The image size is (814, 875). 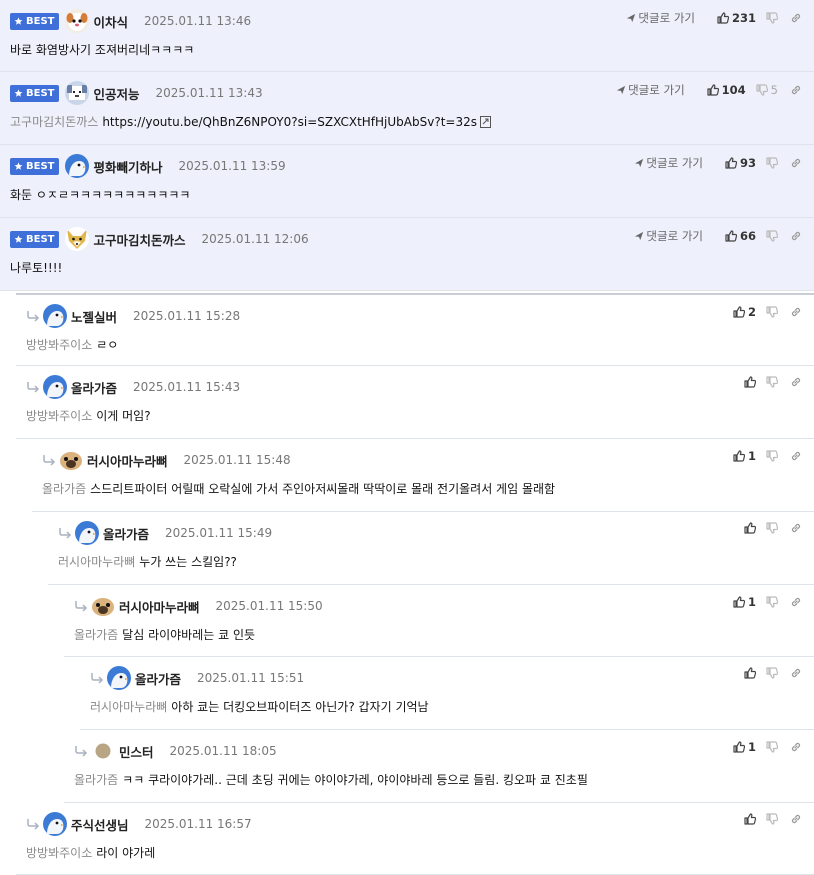 I want to click on upvote-count: 66, so click(x=747, y=236).